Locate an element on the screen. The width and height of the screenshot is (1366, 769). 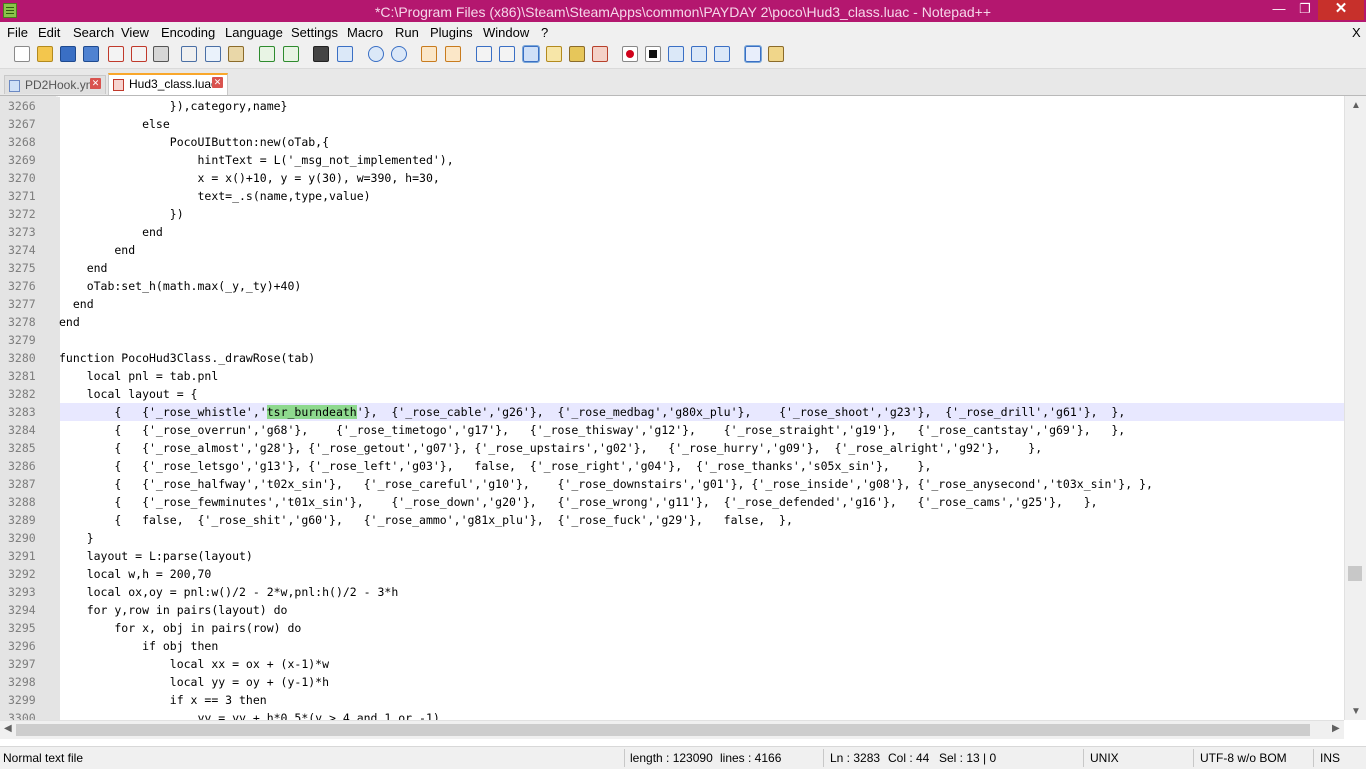
code-line: 3282 local layout = { is located at coordinates (672, 394).